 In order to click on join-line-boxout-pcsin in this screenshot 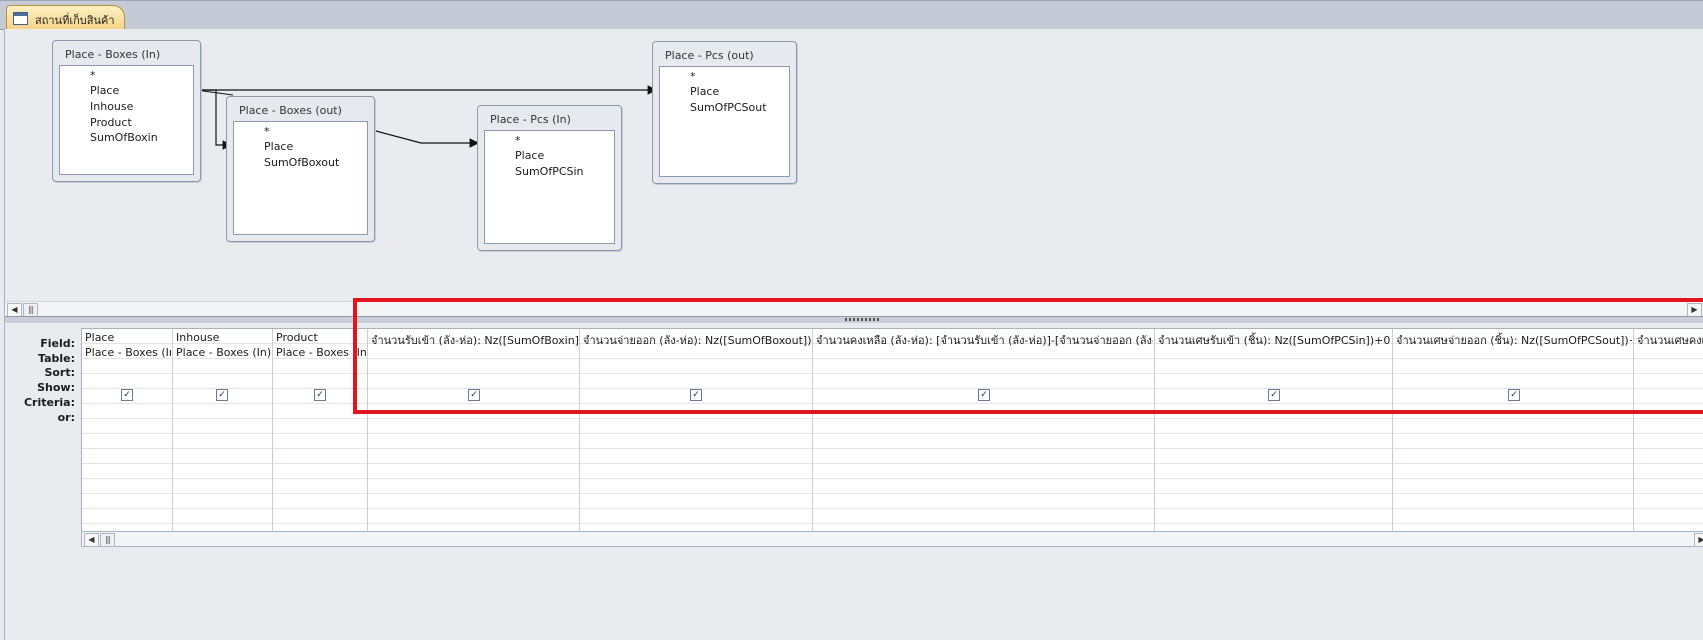, I will do `click(427, 139)`.